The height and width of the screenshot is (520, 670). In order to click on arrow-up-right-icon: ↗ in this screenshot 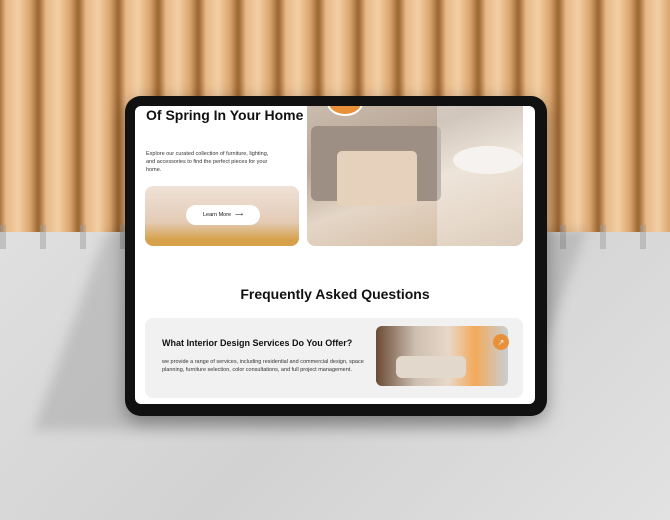, I will do `click(501, 342)`.